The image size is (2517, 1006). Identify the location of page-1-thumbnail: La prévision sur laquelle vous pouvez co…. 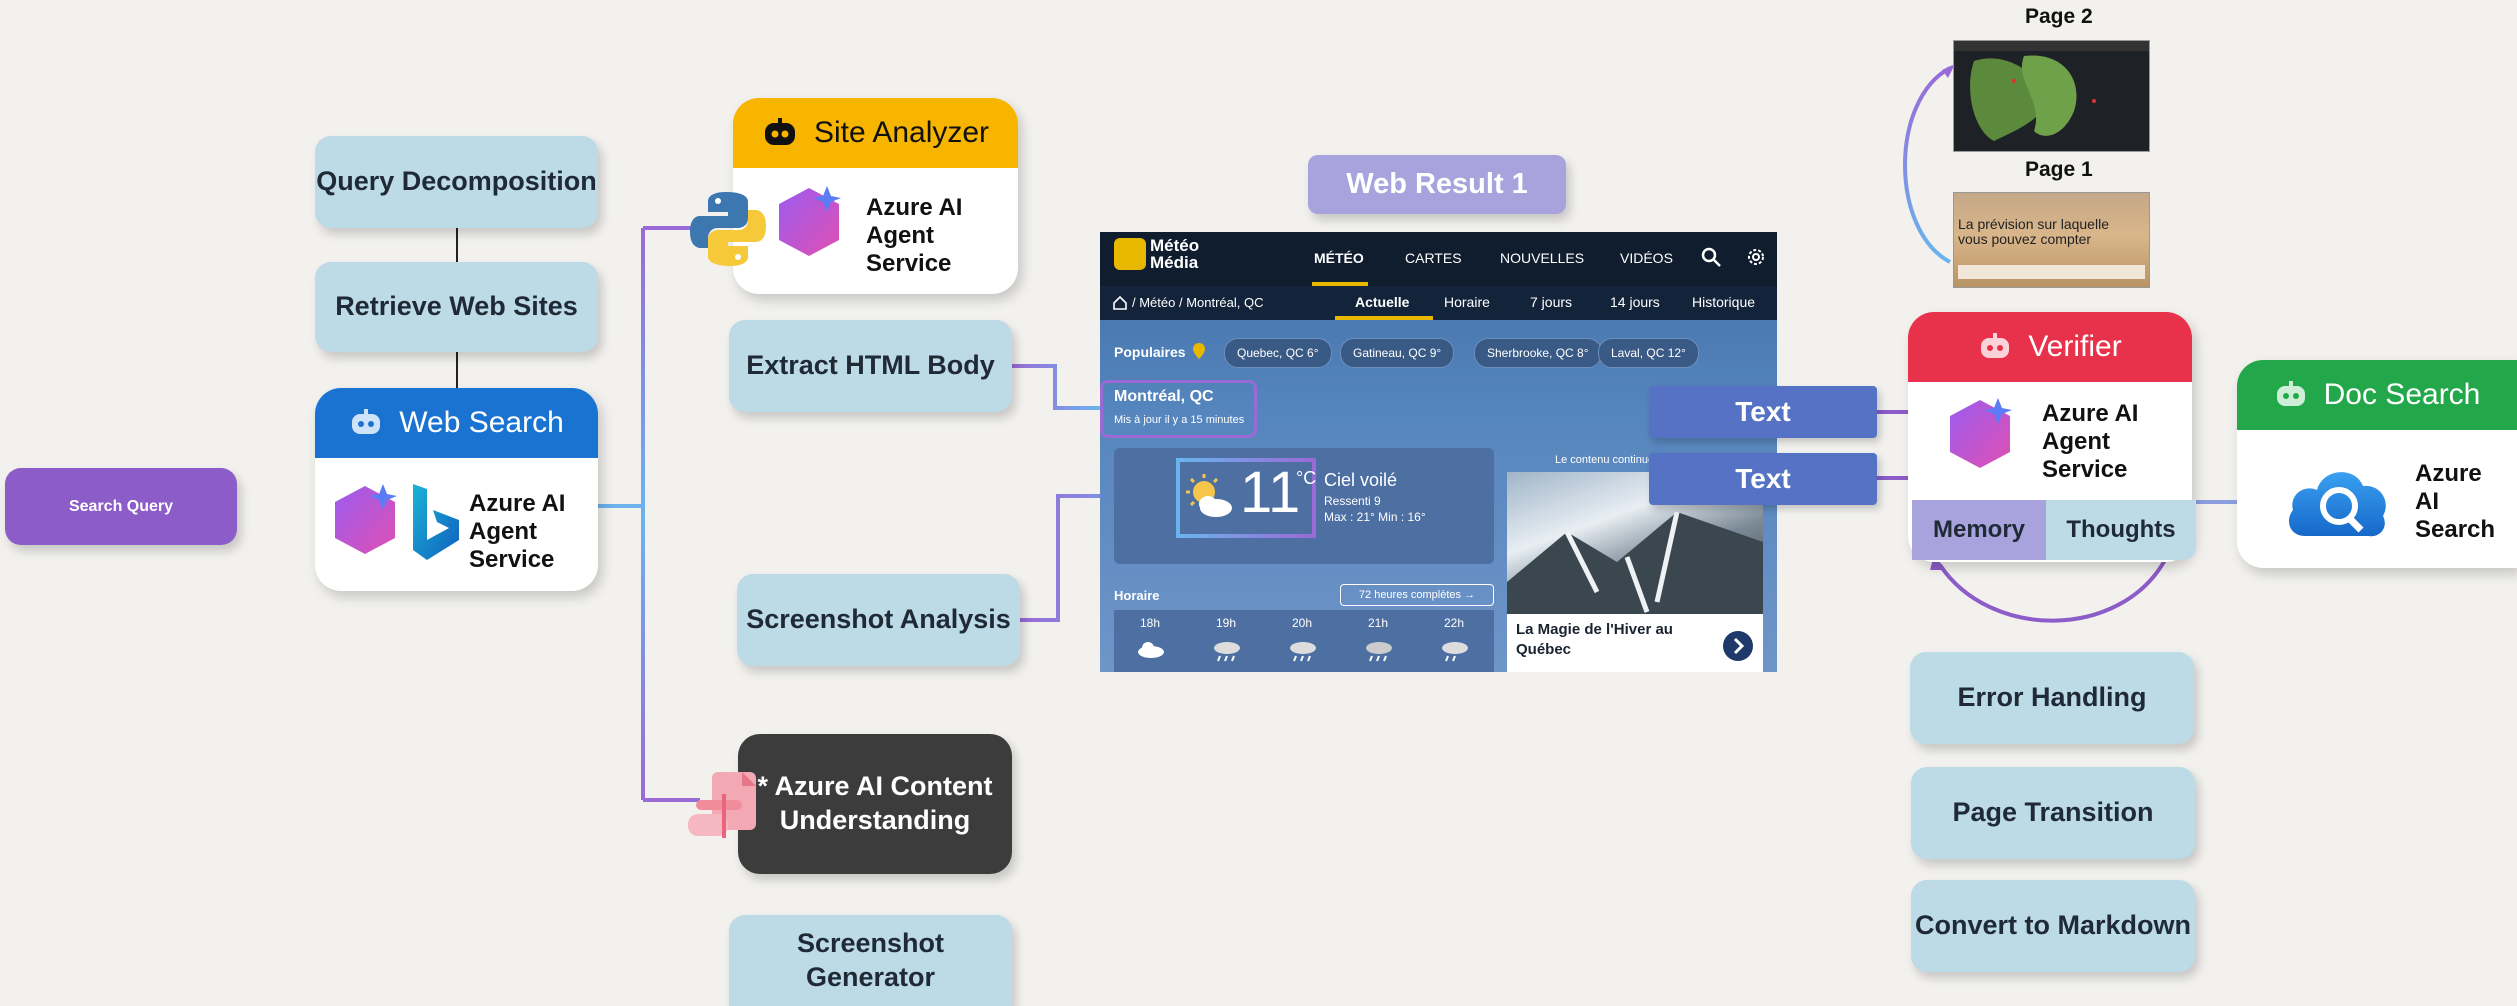
(2051, 240).